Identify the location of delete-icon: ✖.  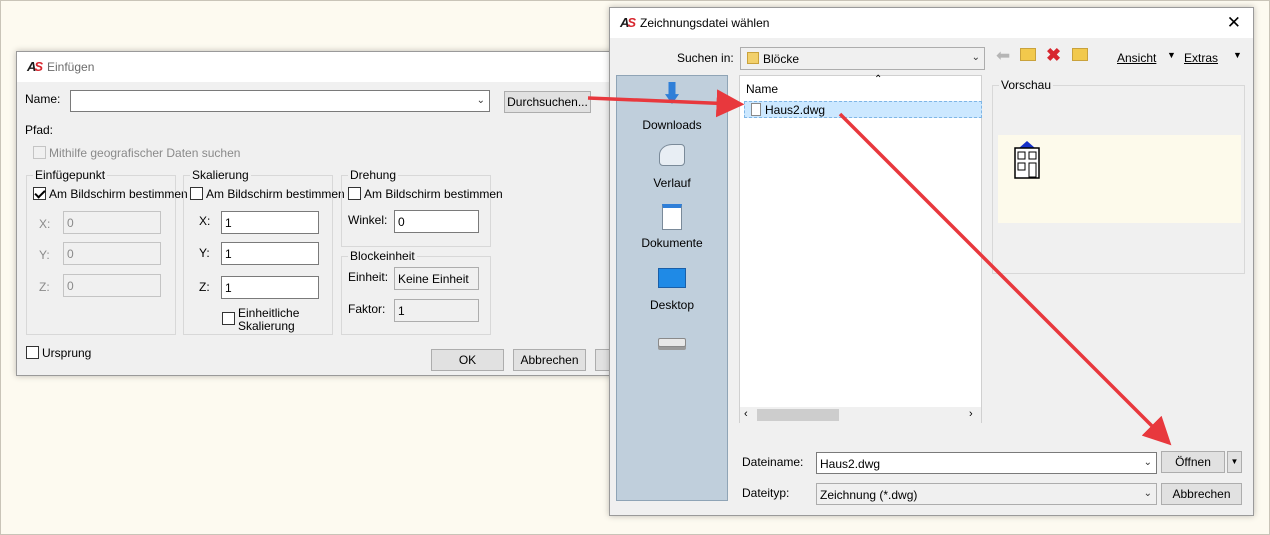
(1053, 55).